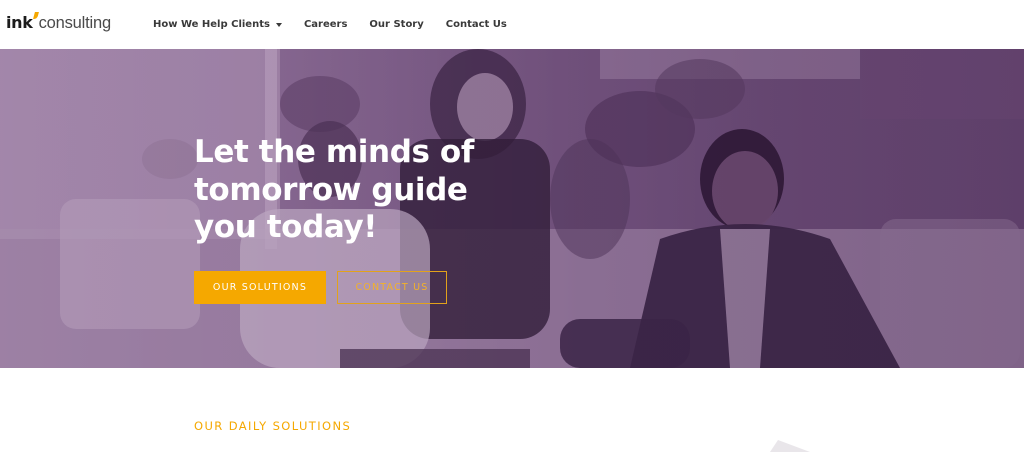 This screenshot has width=1024, height=452. I want to click on hero-headline-line-1: Let the minds of, so click(334, 152).